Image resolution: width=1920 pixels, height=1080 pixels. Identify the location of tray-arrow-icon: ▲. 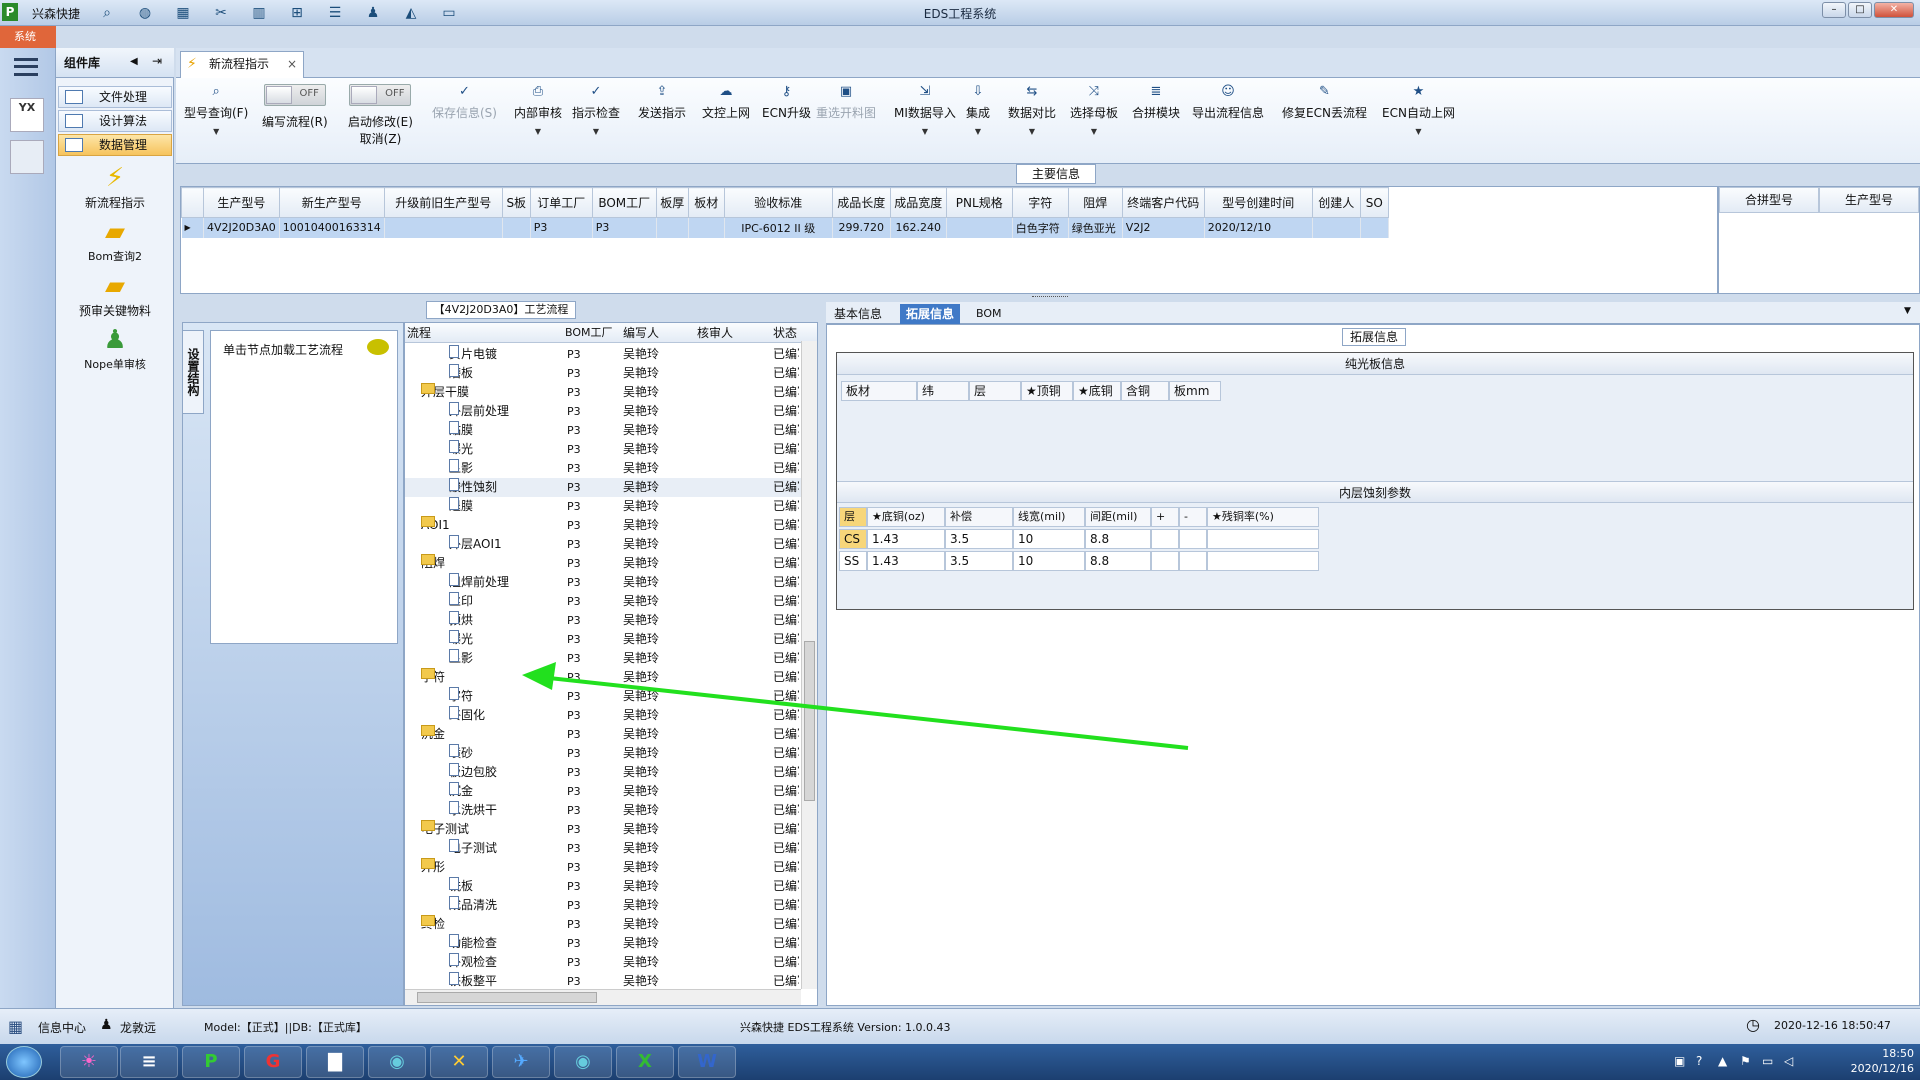
(1722, 1061).